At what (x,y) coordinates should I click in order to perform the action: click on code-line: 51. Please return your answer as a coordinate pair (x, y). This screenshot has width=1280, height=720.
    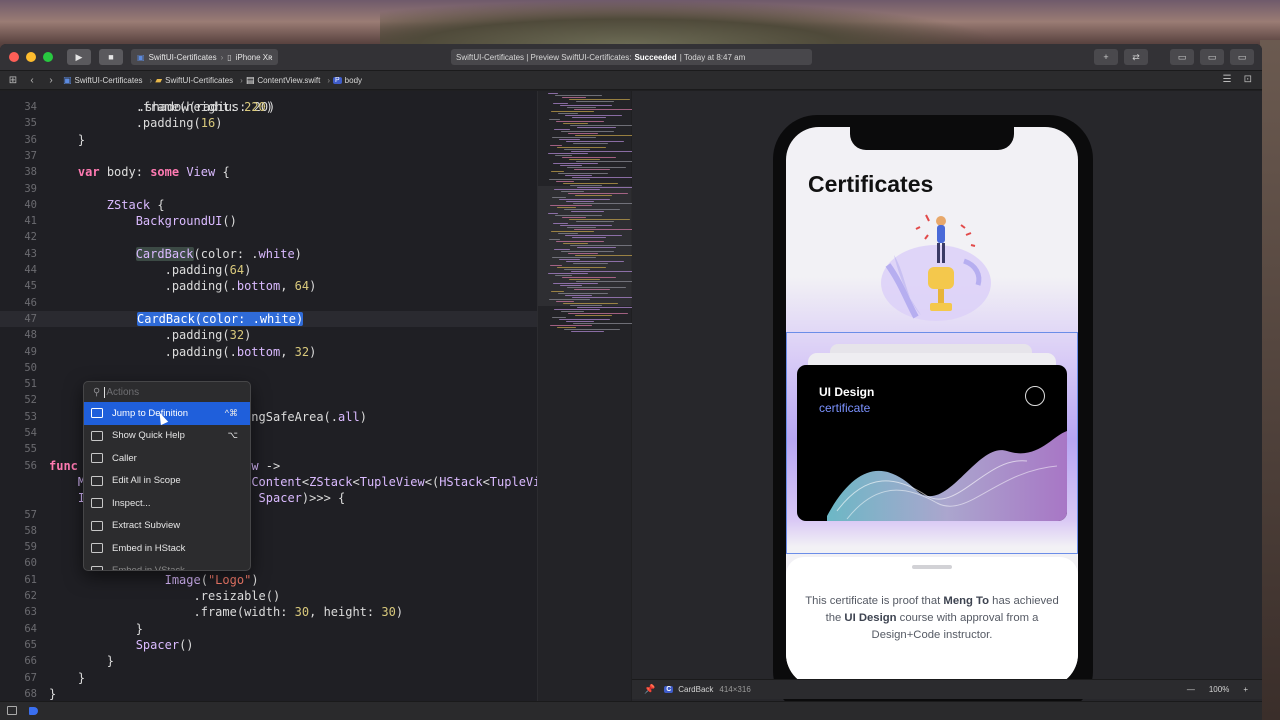
    Looking at the image, I should click on (268, 384).